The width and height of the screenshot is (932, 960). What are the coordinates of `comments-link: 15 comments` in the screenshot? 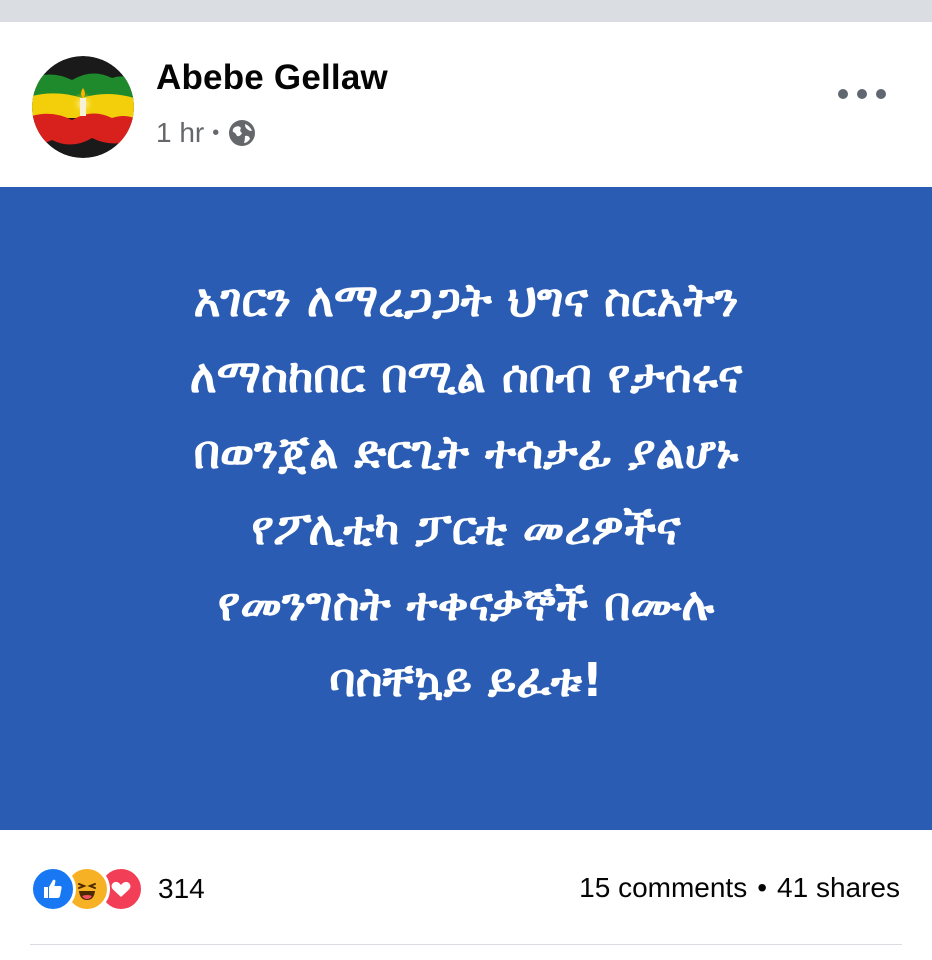 It's located at (663, 888).